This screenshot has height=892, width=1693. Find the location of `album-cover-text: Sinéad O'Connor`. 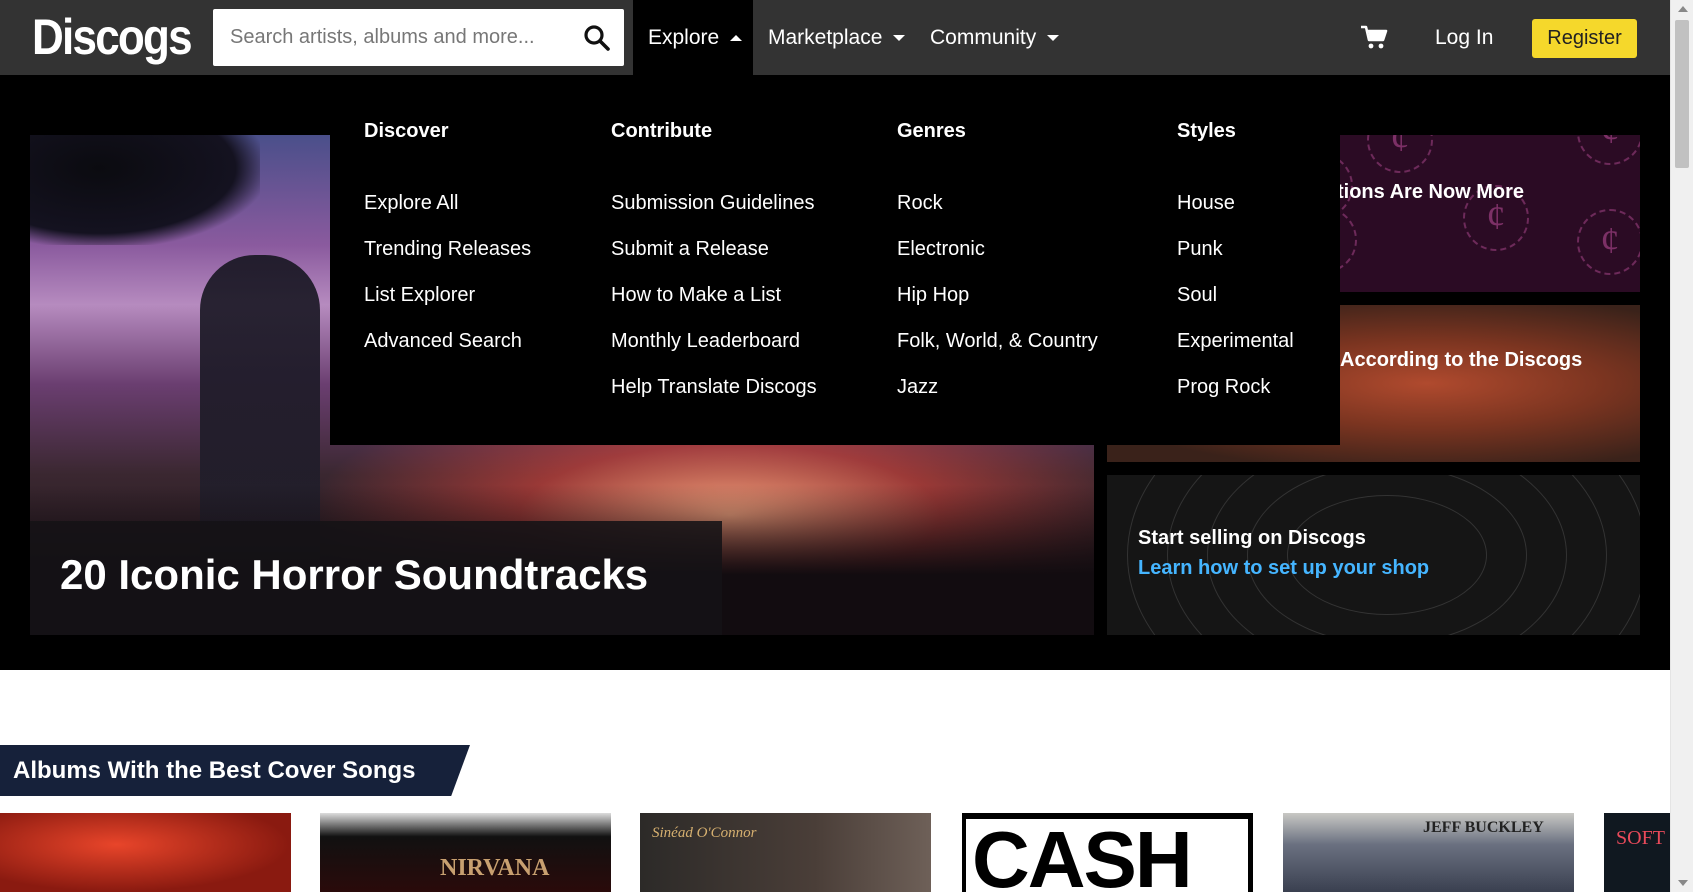

album-cover-text: Sinéad O'Connor is located at coordinates (704, 833).